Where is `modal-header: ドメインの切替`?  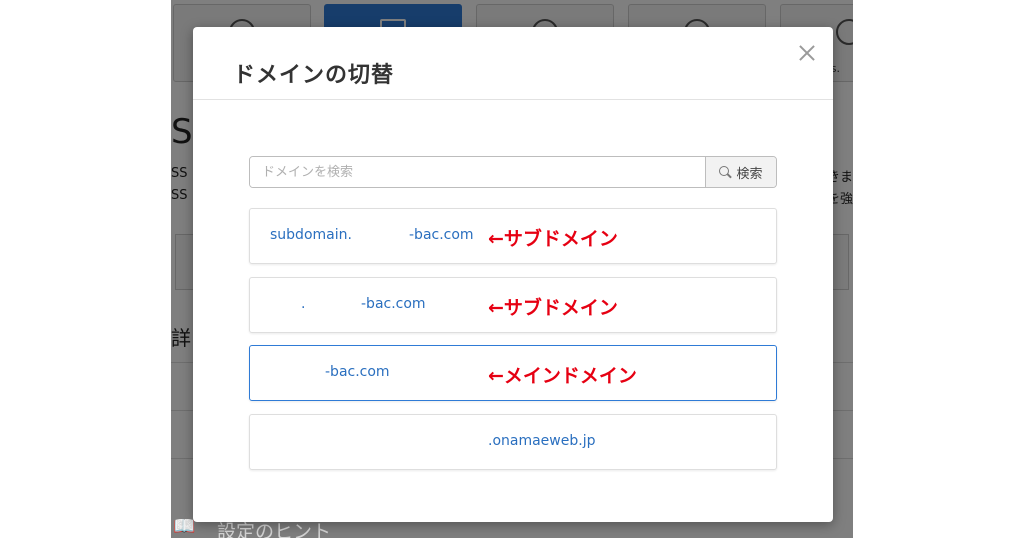 modal-header: ドメインの切替 is located at coordinates (513, 63).